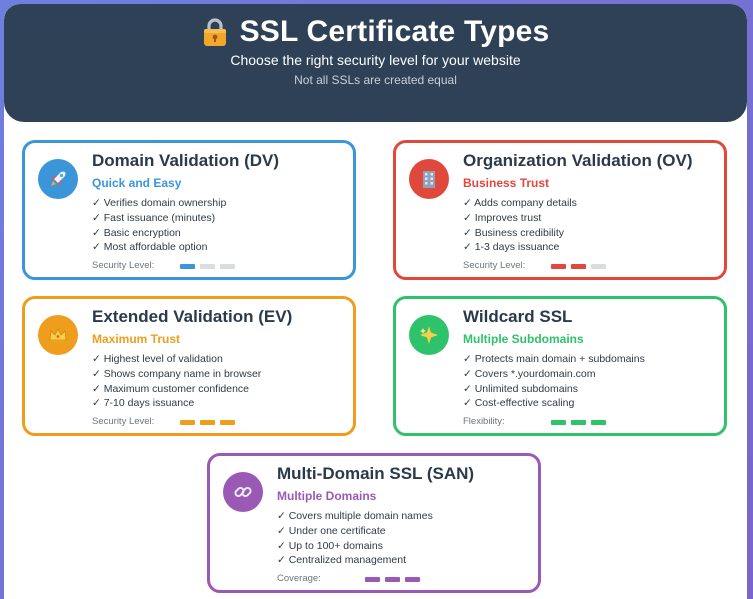 This screenshot has height=599, width=753. Describe the element at coordinates (299, 578) in the screenshot. I see `meter-label: Coverage:` at that location.